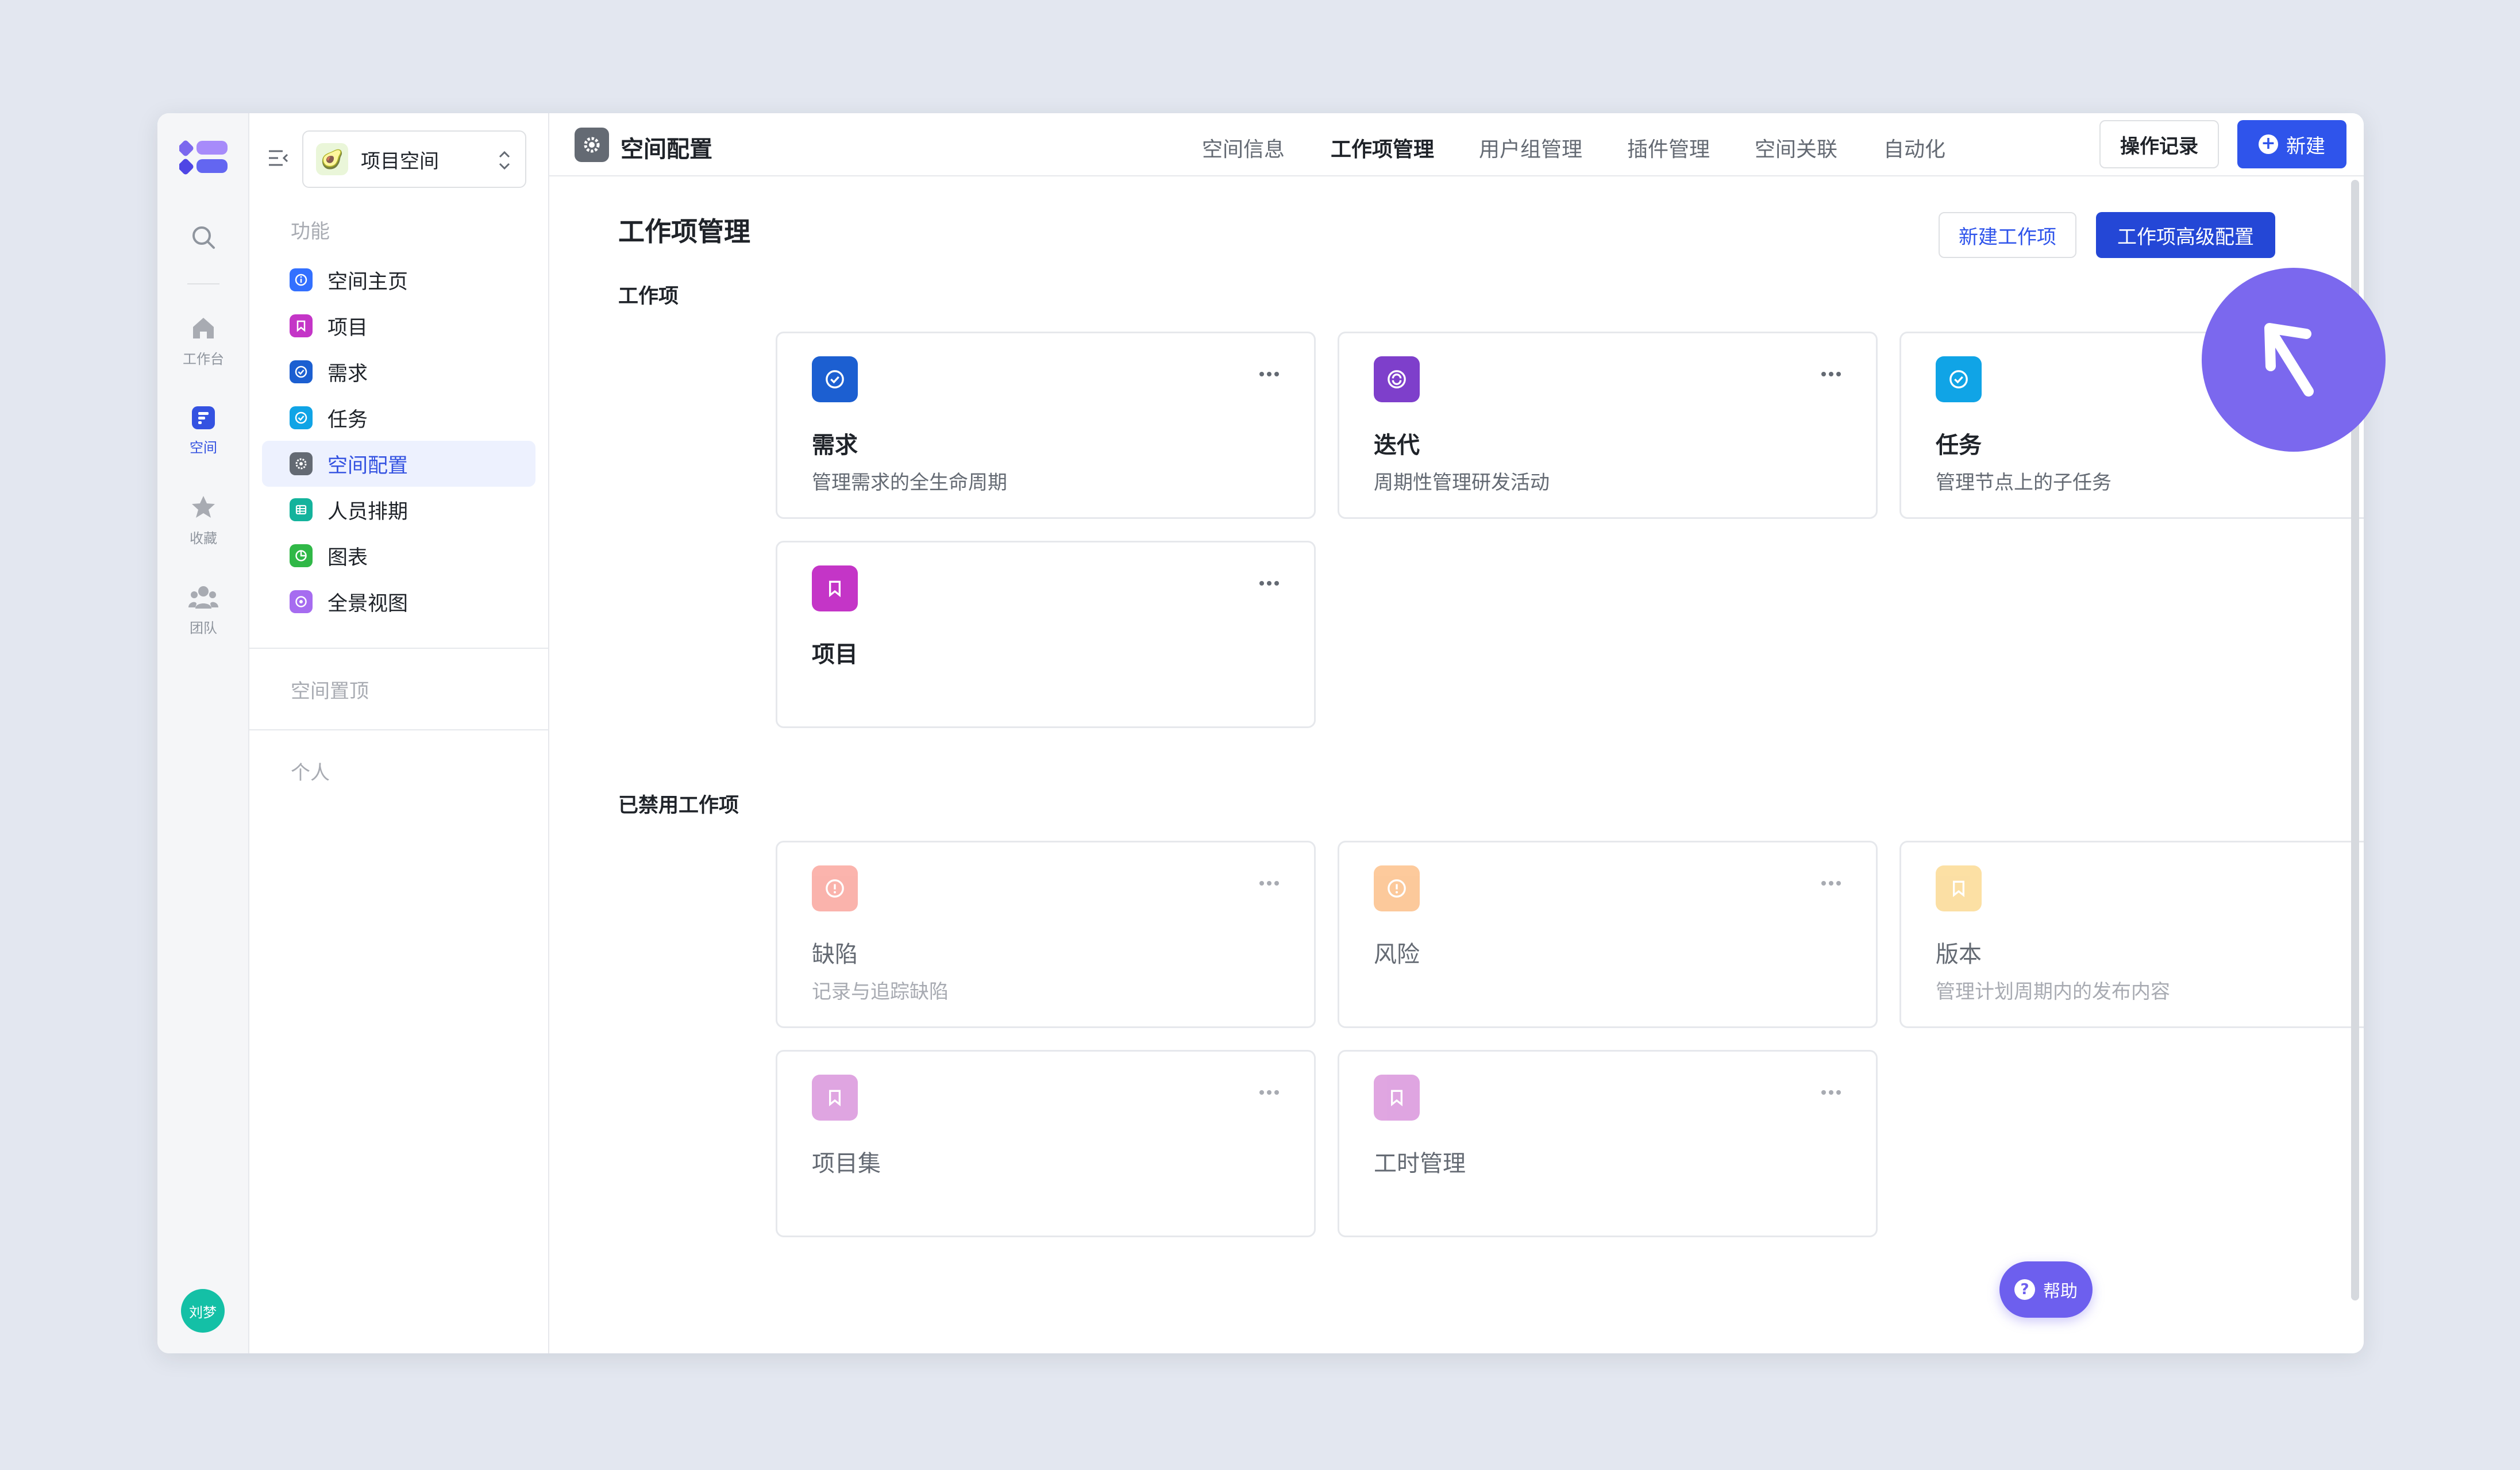  What do you see at coordinates (2025, 1289) in the screenshot?
I see `question-icon: ?` at bounding box center [2025, 1289].